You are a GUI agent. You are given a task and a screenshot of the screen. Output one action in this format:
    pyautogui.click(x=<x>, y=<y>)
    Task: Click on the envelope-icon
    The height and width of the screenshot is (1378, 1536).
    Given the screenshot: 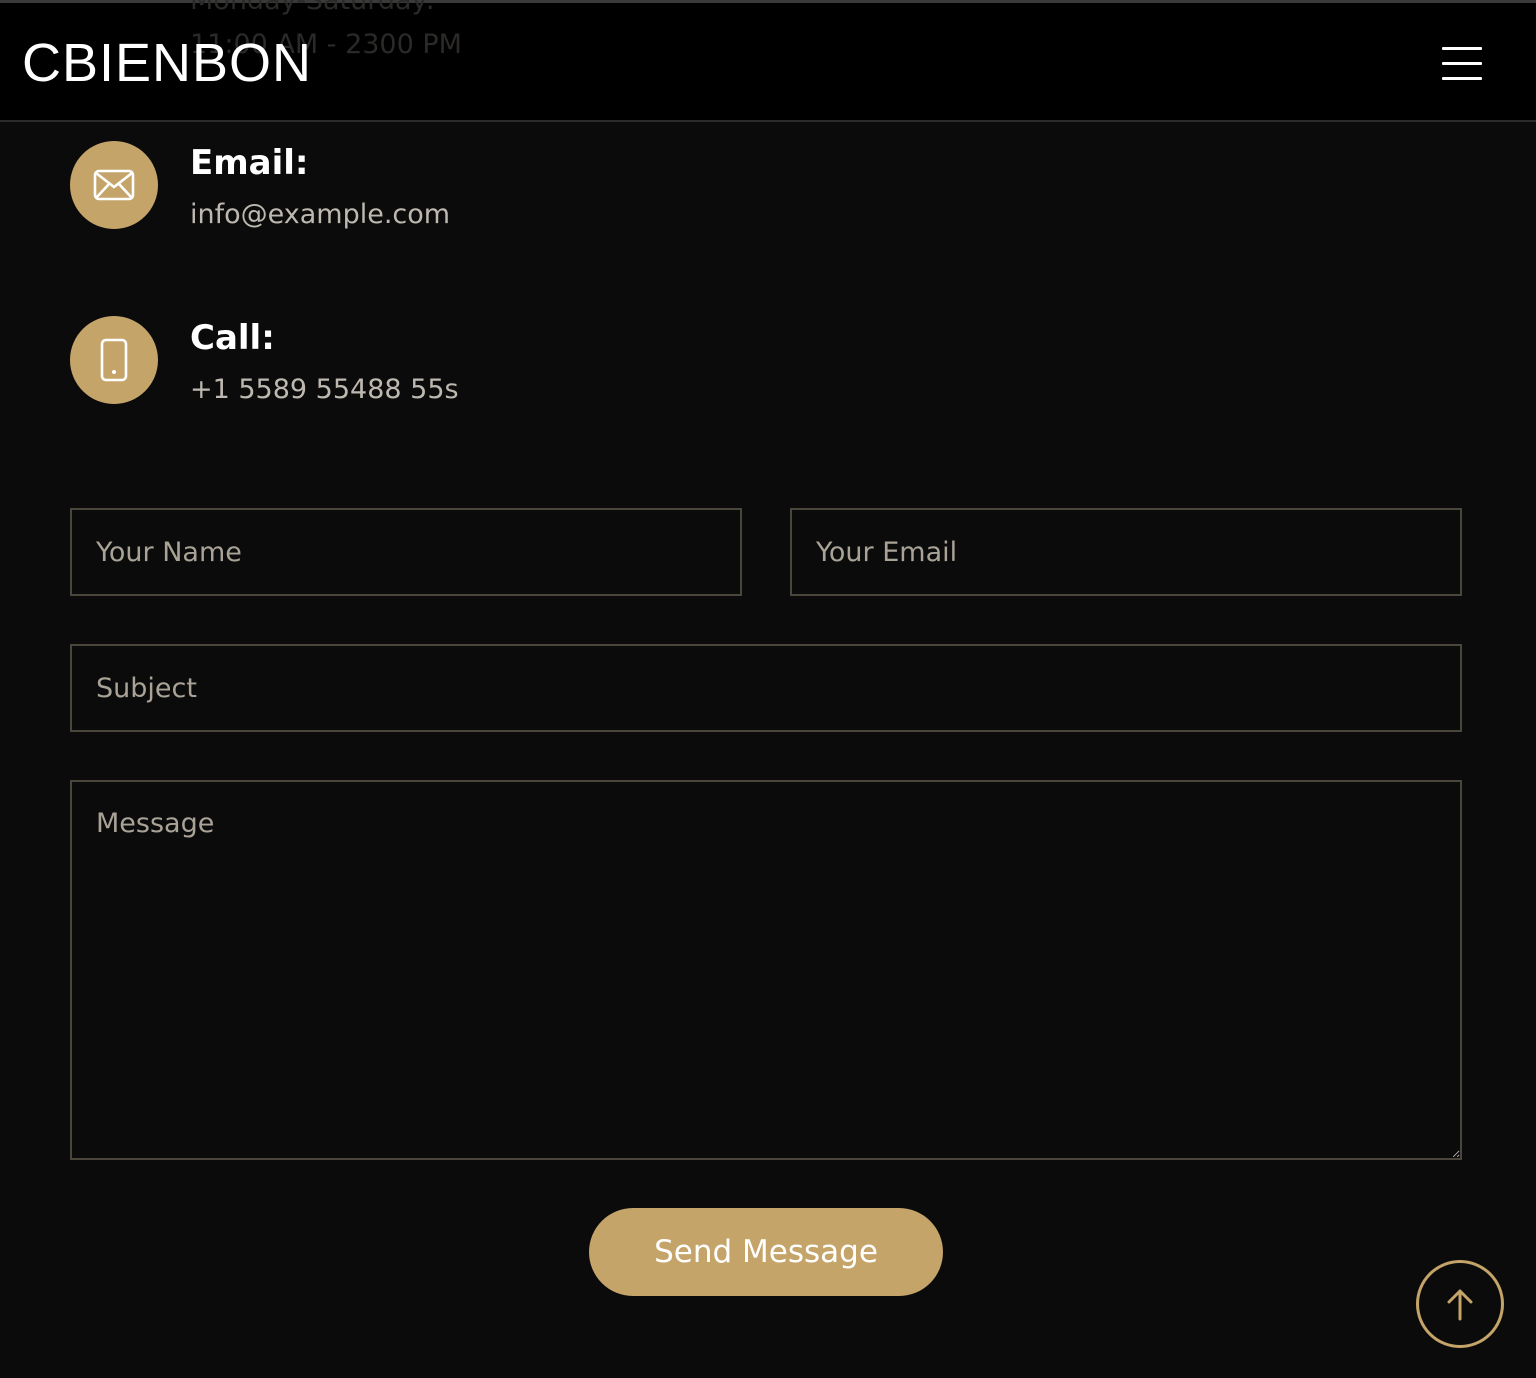 What is the action you would take?
    pyautogui.click(x=114, y=185)
    